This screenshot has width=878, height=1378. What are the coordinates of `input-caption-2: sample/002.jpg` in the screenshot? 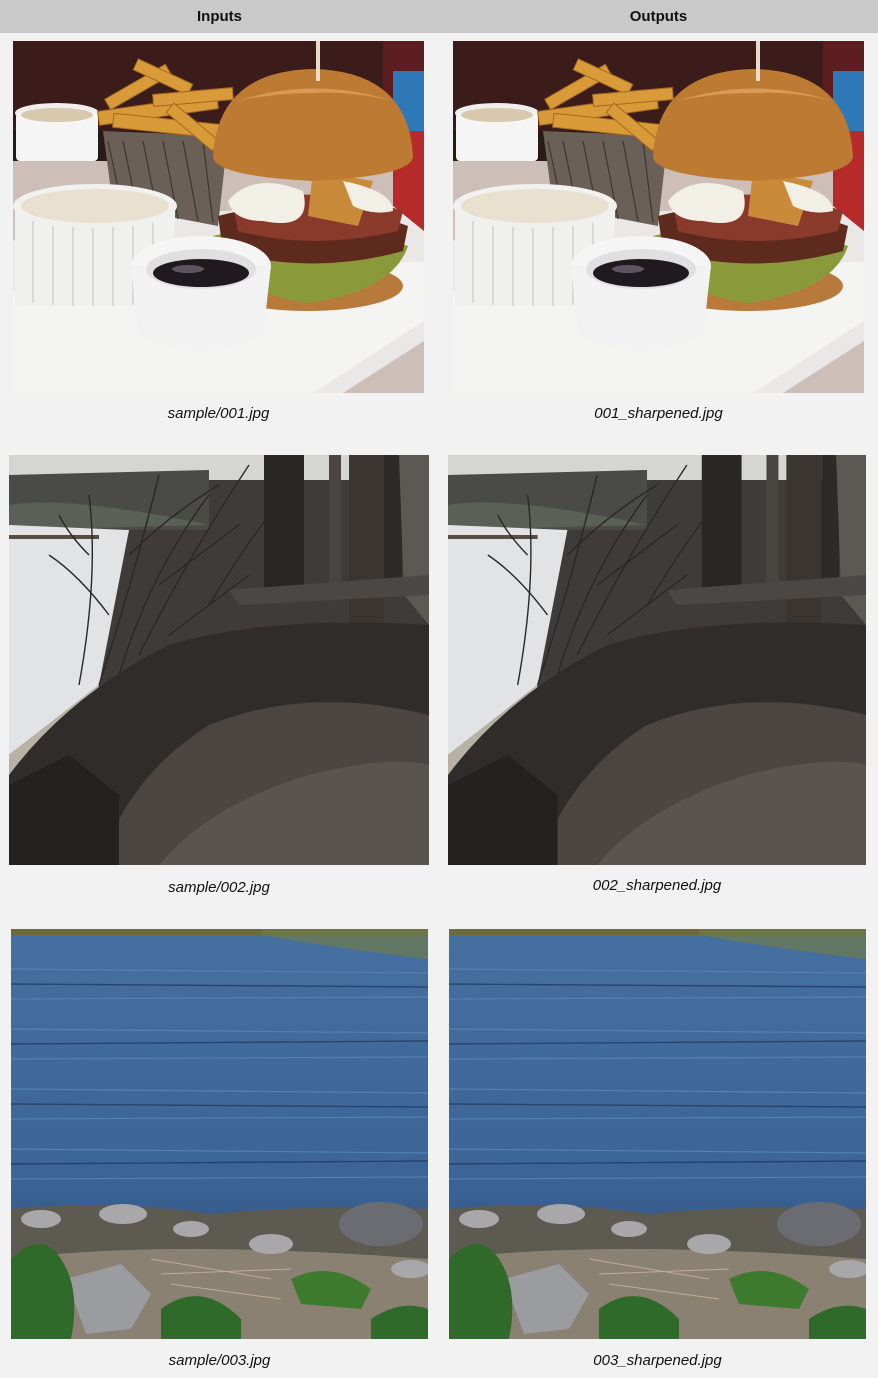 It's located at (219, 887).